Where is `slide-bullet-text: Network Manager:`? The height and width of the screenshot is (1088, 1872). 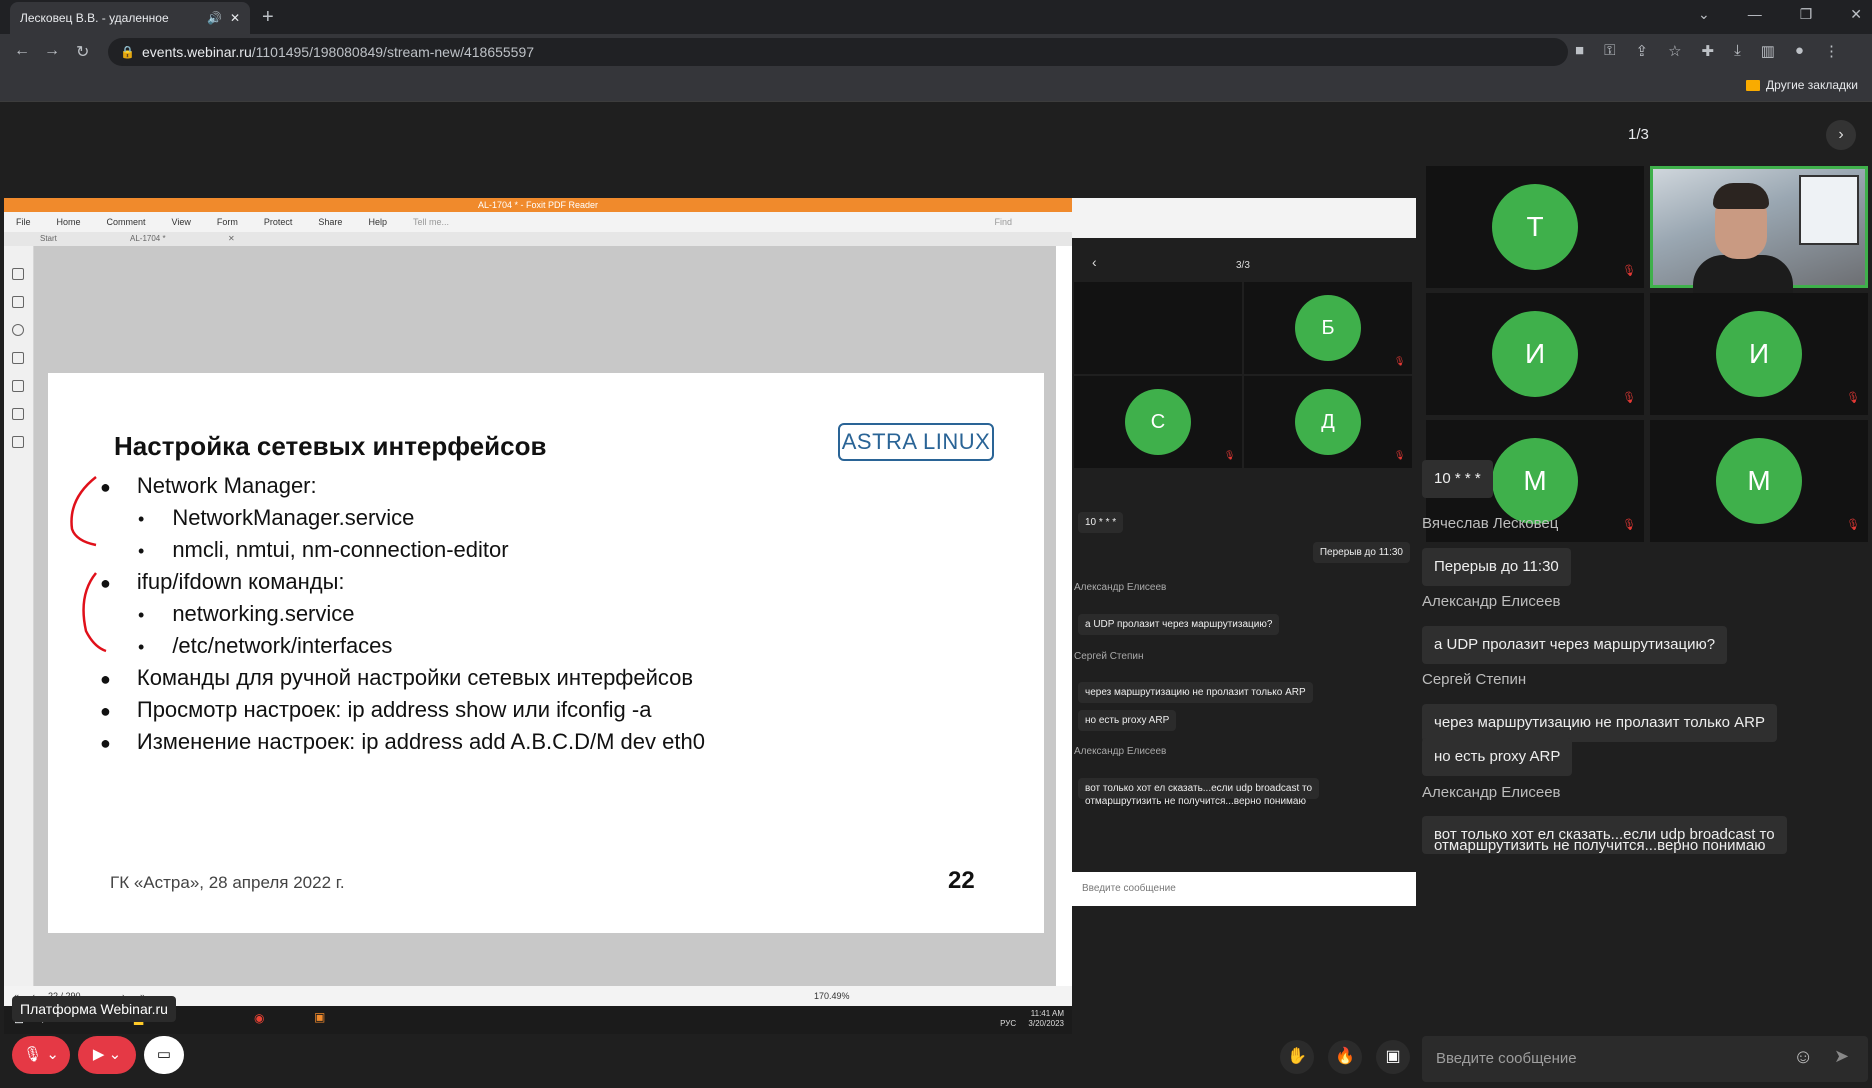
slide-bullet-text: Network Manager: is located at coordinates (226, 485).